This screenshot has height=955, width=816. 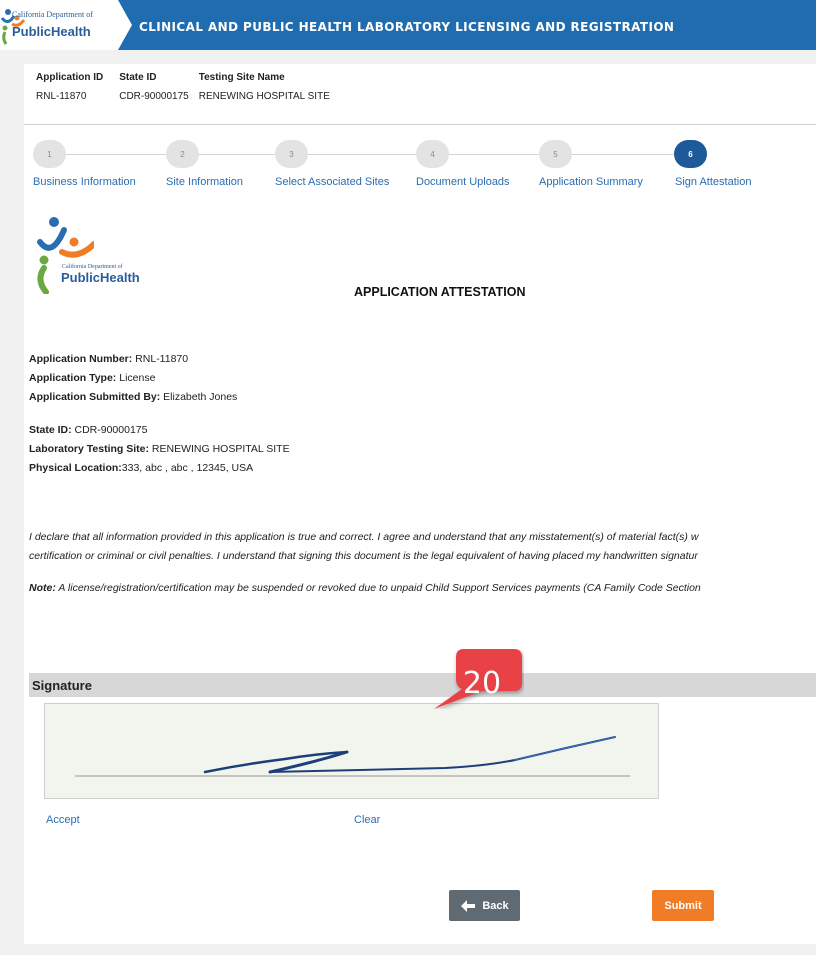 I want to click on application-id-label: Application ID, so click(x=70, y=77).